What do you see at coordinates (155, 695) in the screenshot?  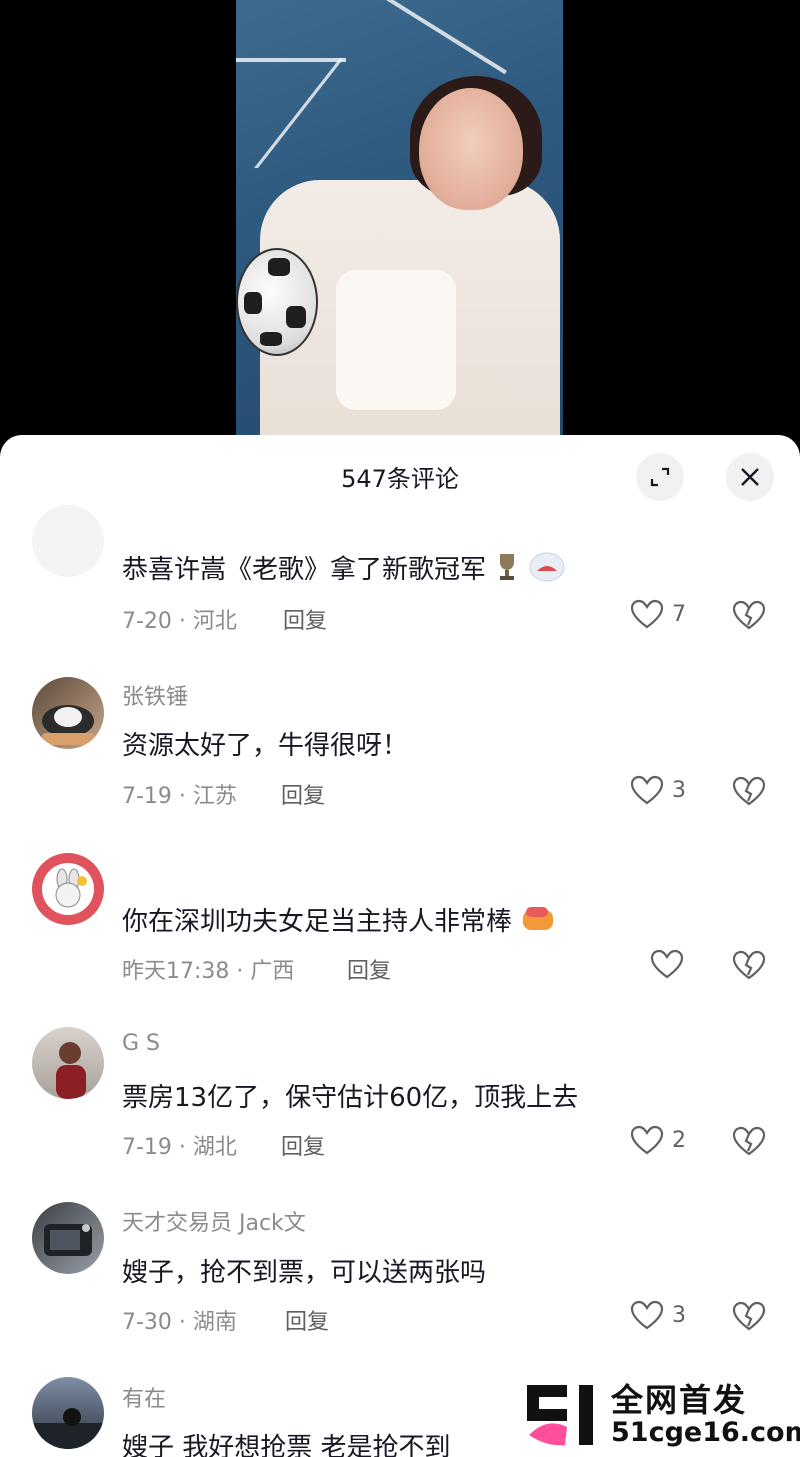 I see `commenter-name: 张铁锤` at bounding box center [155, 695].